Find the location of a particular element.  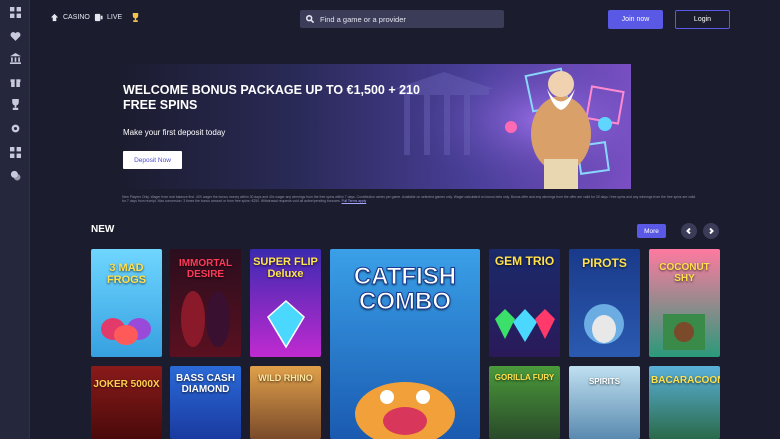

bank-icon is located at coordinates (15, 58).